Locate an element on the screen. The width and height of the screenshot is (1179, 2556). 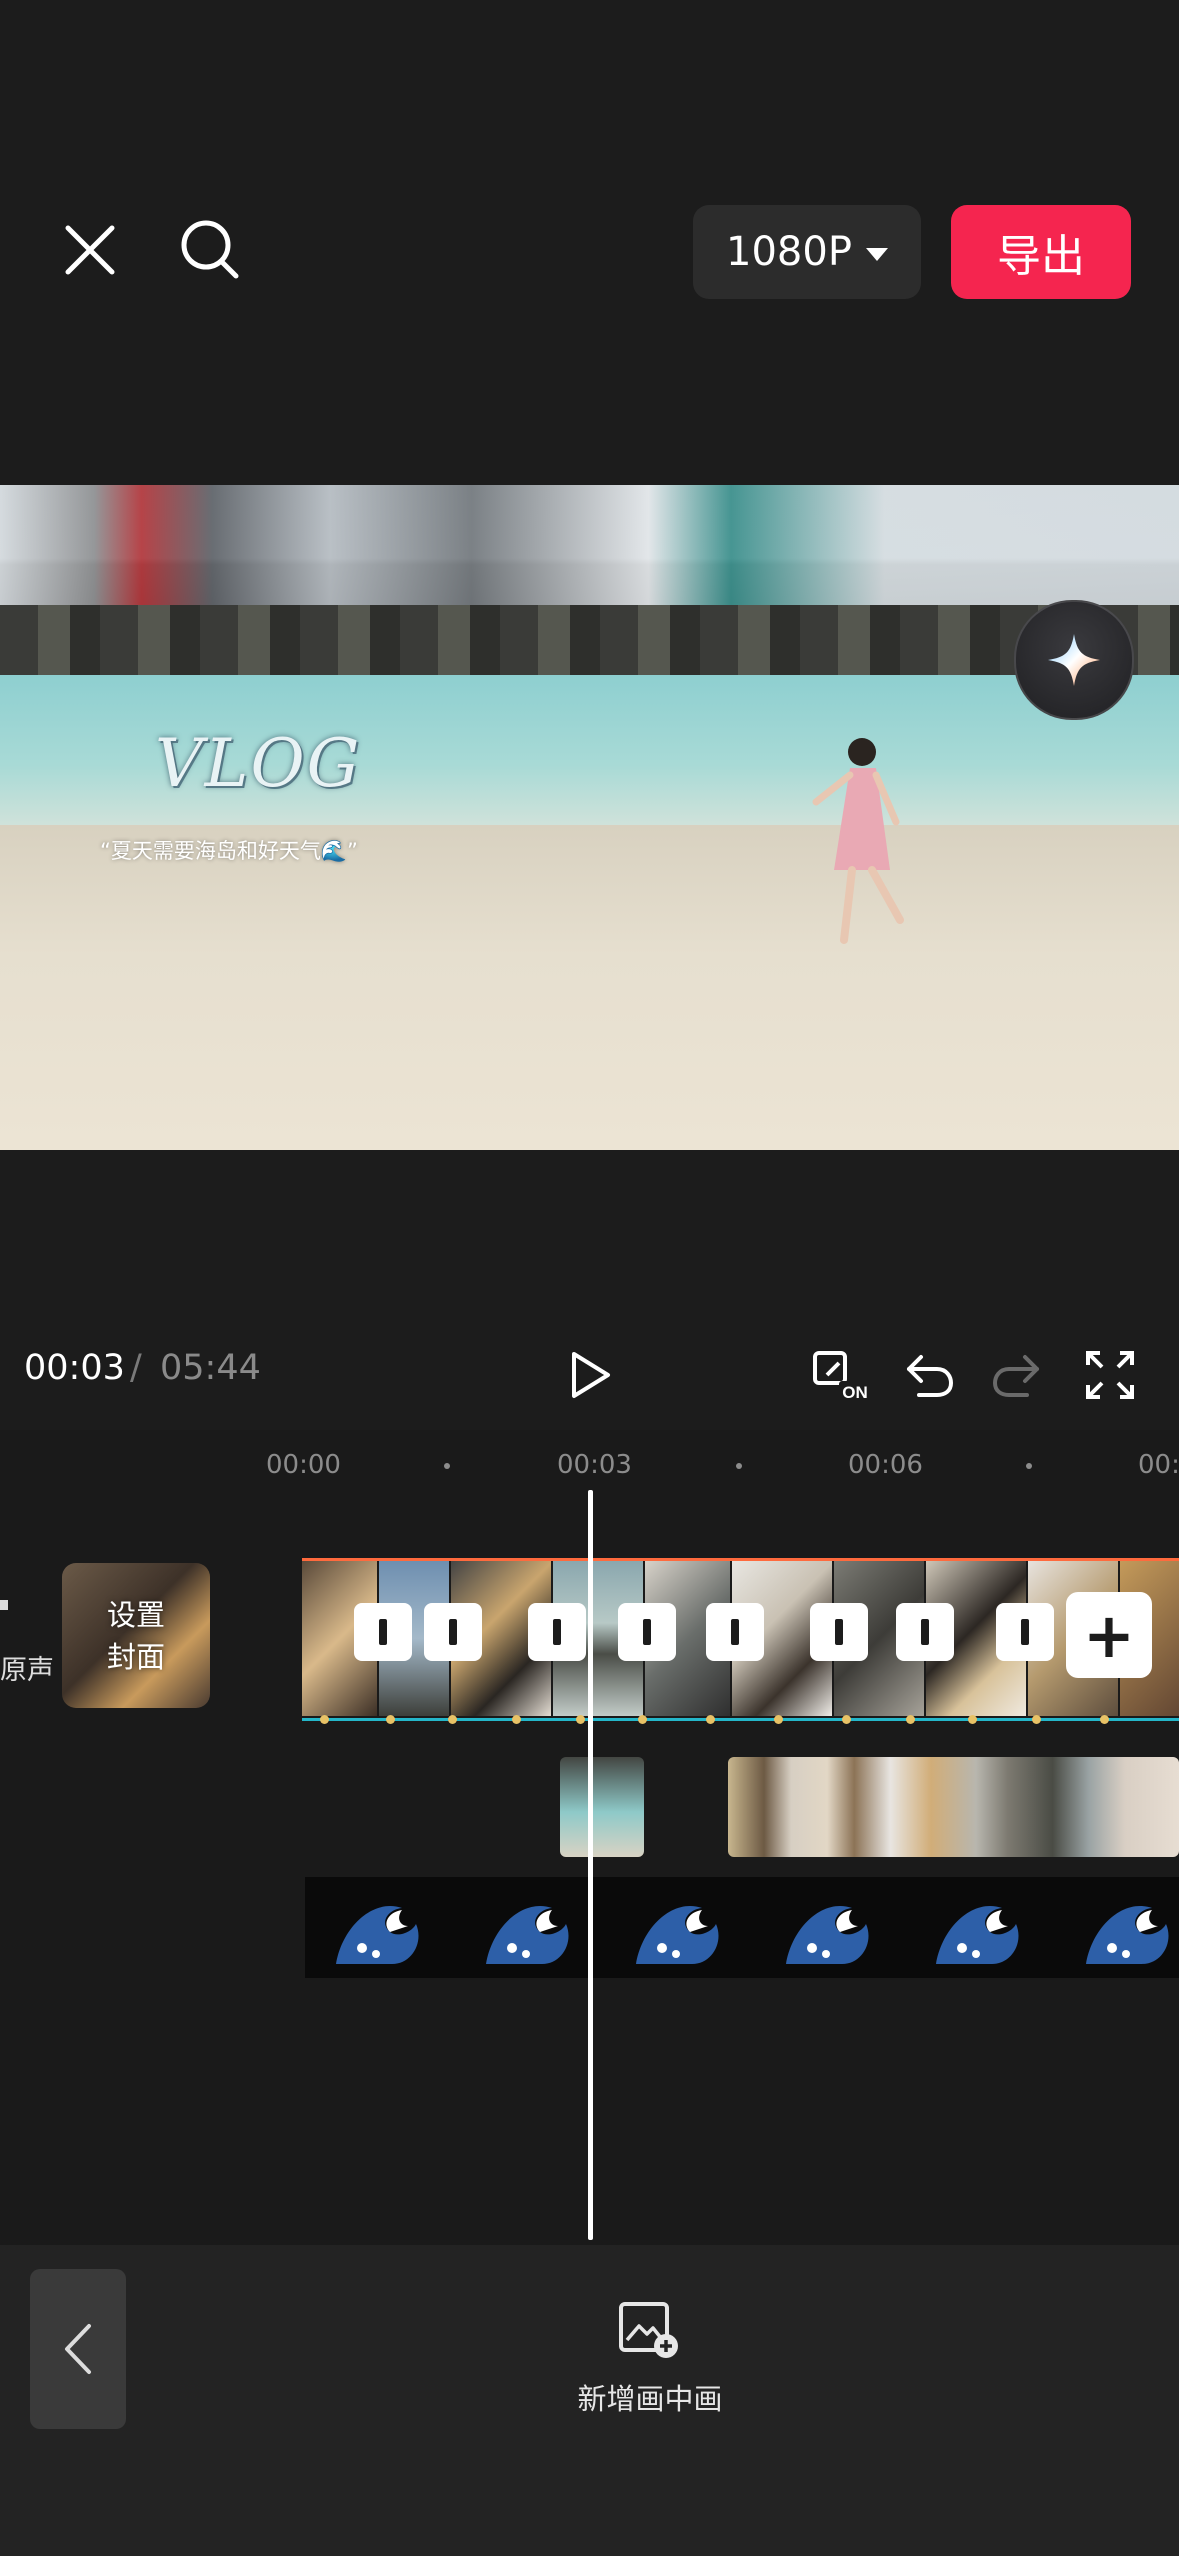
current-time: 00:03 is located at coordinates (74, 1368).